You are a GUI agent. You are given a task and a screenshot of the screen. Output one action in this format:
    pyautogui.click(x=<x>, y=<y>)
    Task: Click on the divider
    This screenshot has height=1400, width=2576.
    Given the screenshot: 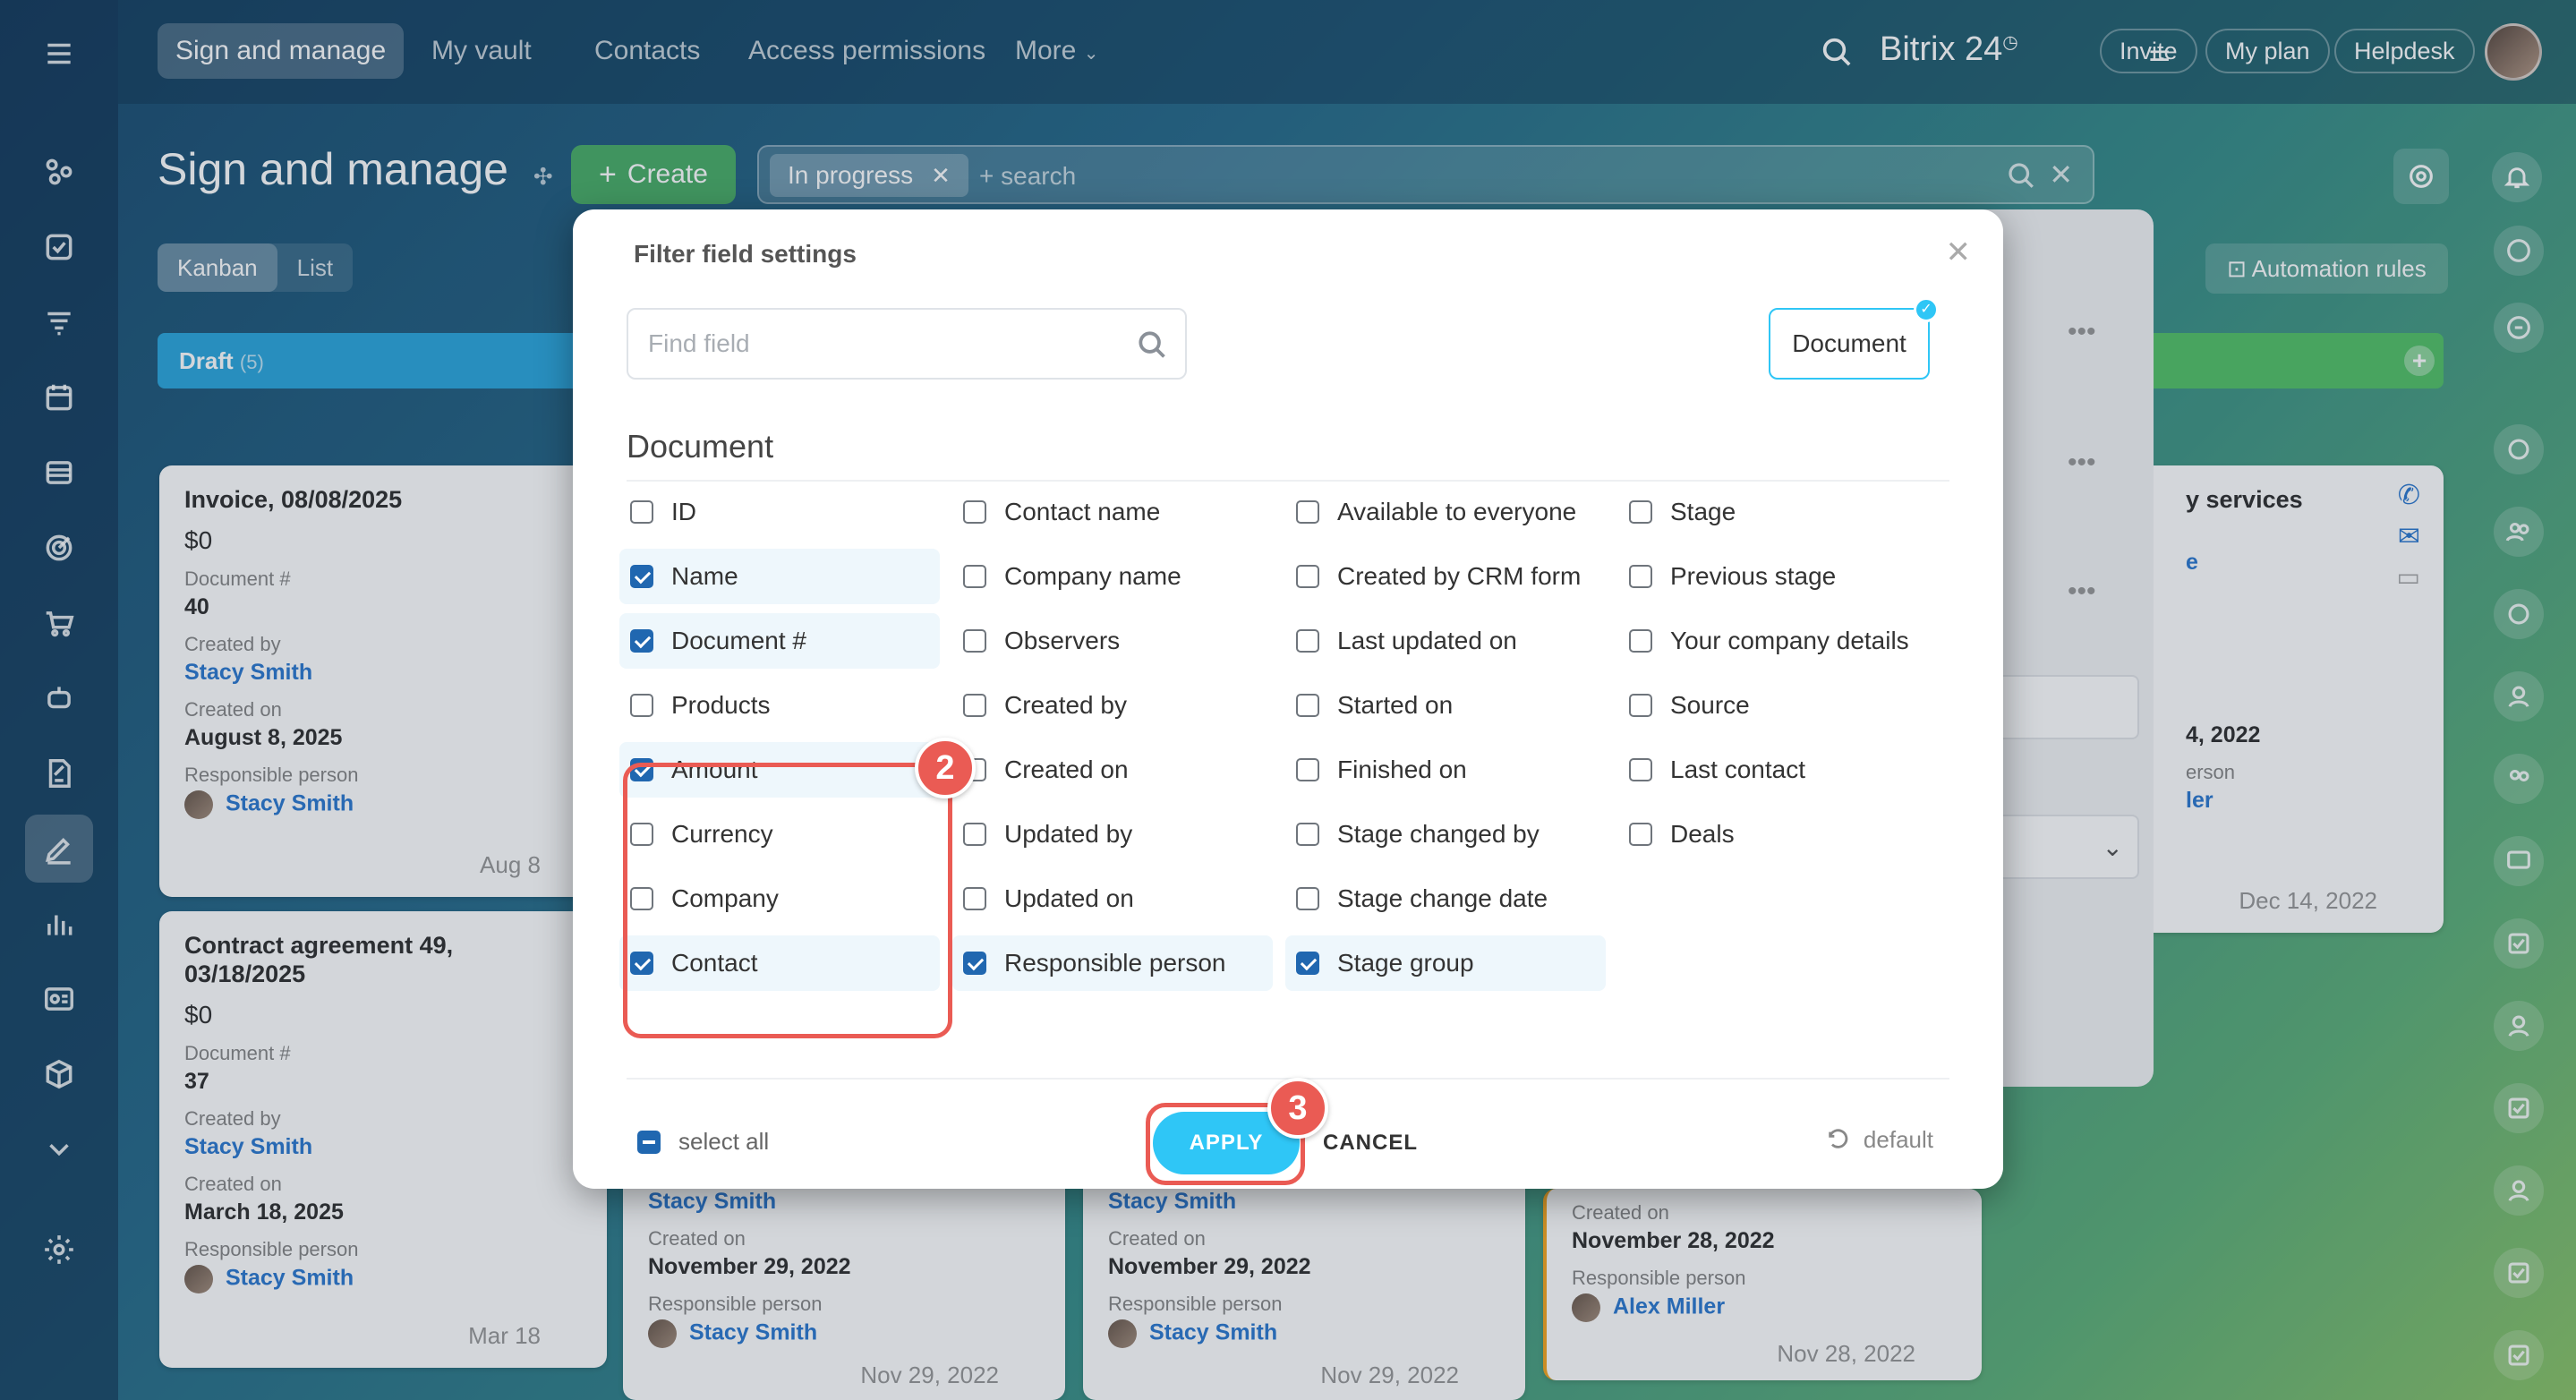 What is the action you would take?
    pyautogui.click(x=1288, y=481)
    